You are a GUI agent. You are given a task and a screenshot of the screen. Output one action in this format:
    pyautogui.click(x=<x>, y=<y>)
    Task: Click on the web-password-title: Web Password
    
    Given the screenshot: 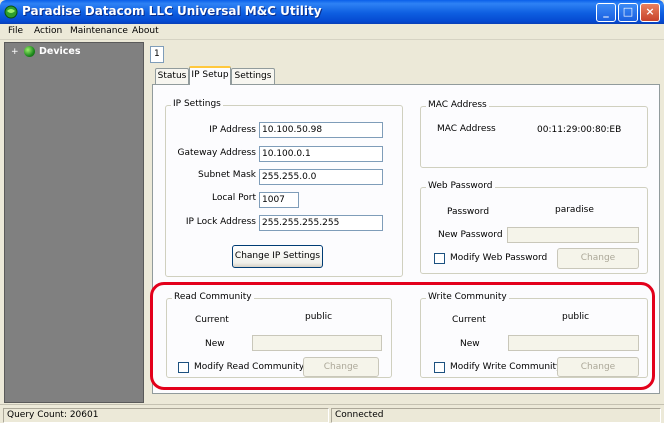 What is the action you would take?
    pyautogui.click(x=460, y=186)
    